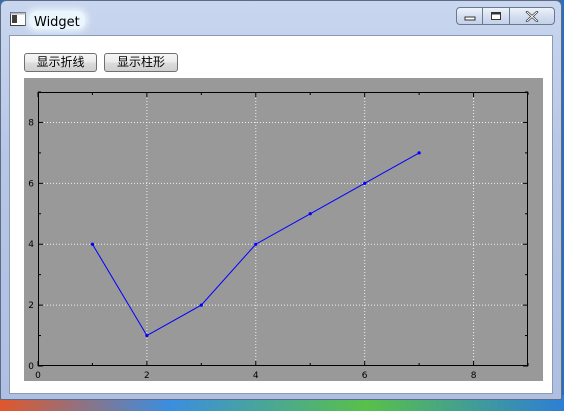 Image resolution: width=564 pixels, height=411 pixels. I want to click on x-tick-label: 8, so click(474, 376).